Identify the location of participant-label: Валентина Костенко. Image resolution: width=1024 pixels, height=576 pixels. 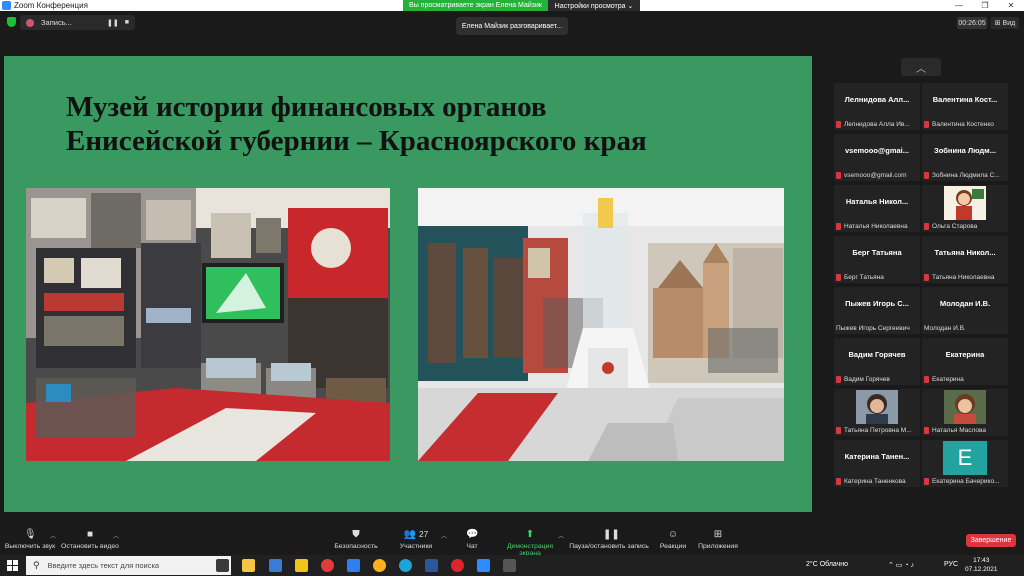
(963, 124).